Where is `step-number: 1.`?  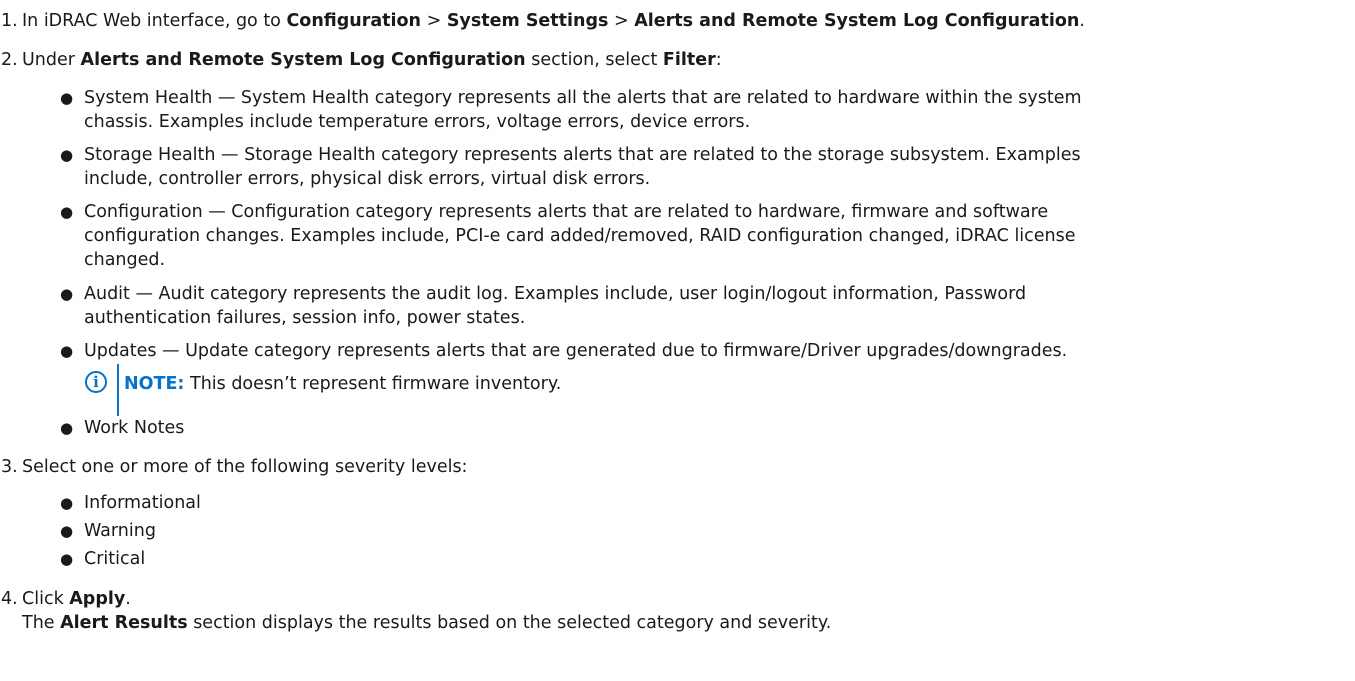
step-number: 1. is located at coordinates (9, 21).